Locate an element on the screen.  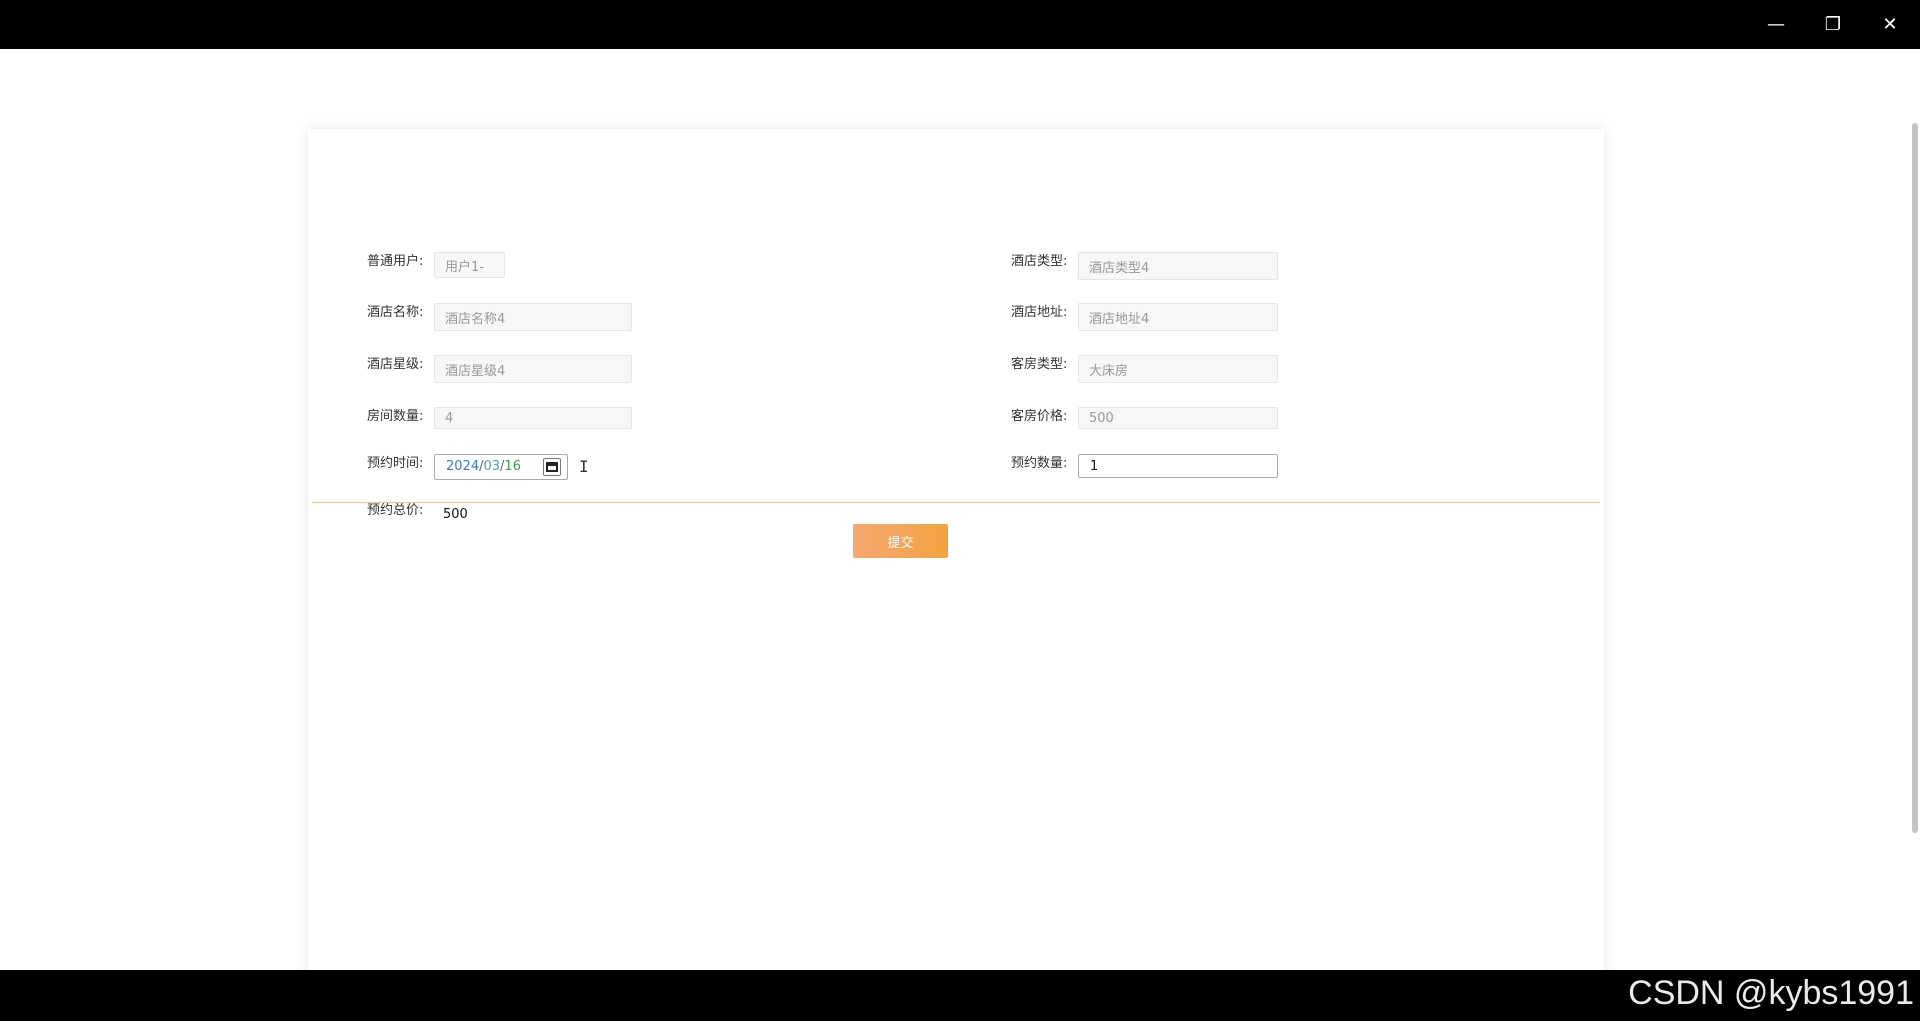
hotel-star-input is located at coordinates (533, 369).